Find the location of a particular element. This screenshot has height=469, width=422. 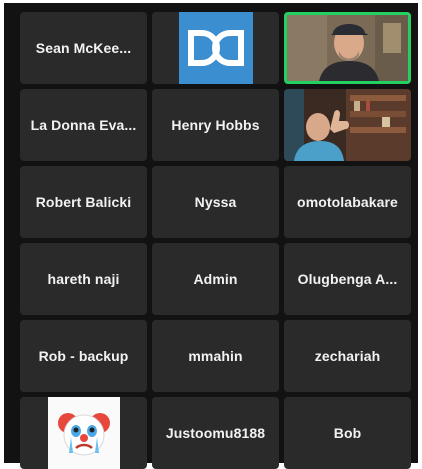

crying-clown-avatar-icon is located at coordinates (83, 433).